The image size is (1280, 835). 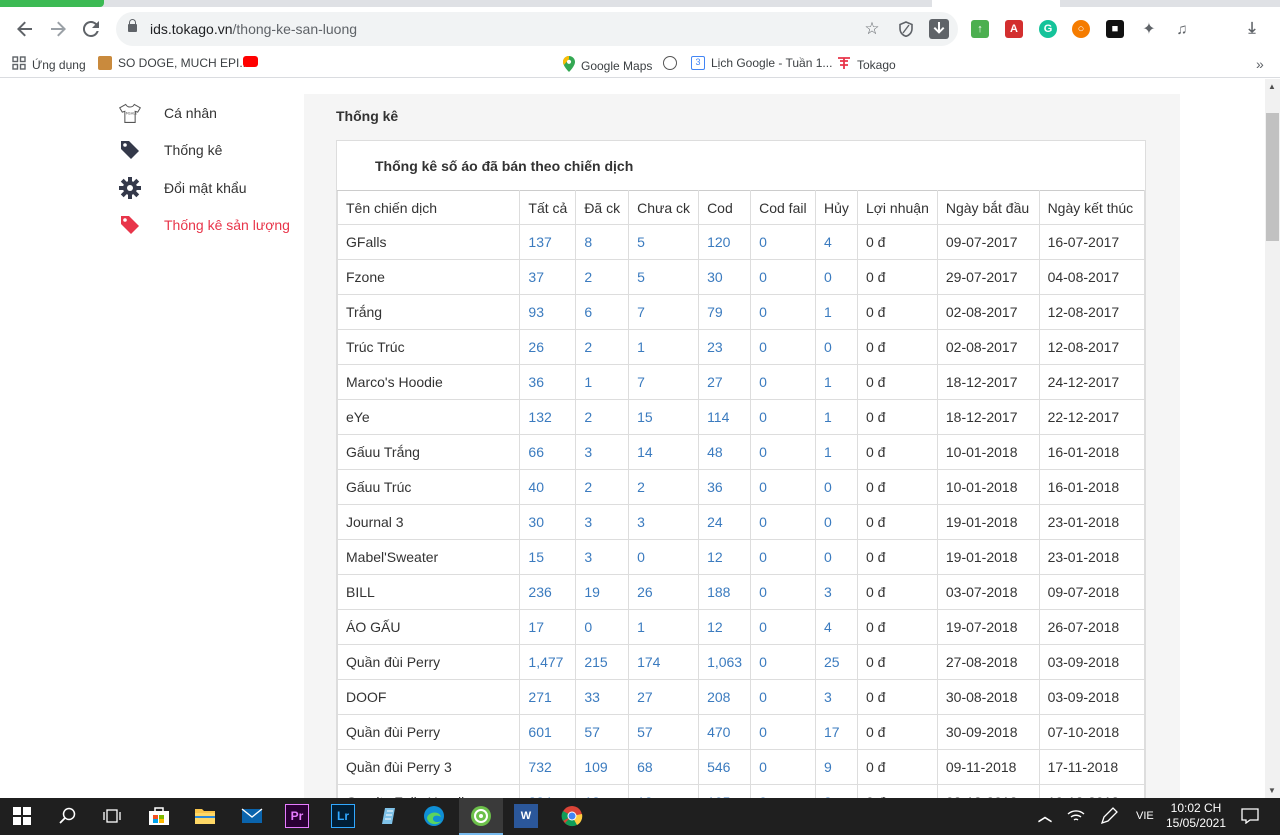 I want to click on count-link: 5, so click(x=664, y=277).